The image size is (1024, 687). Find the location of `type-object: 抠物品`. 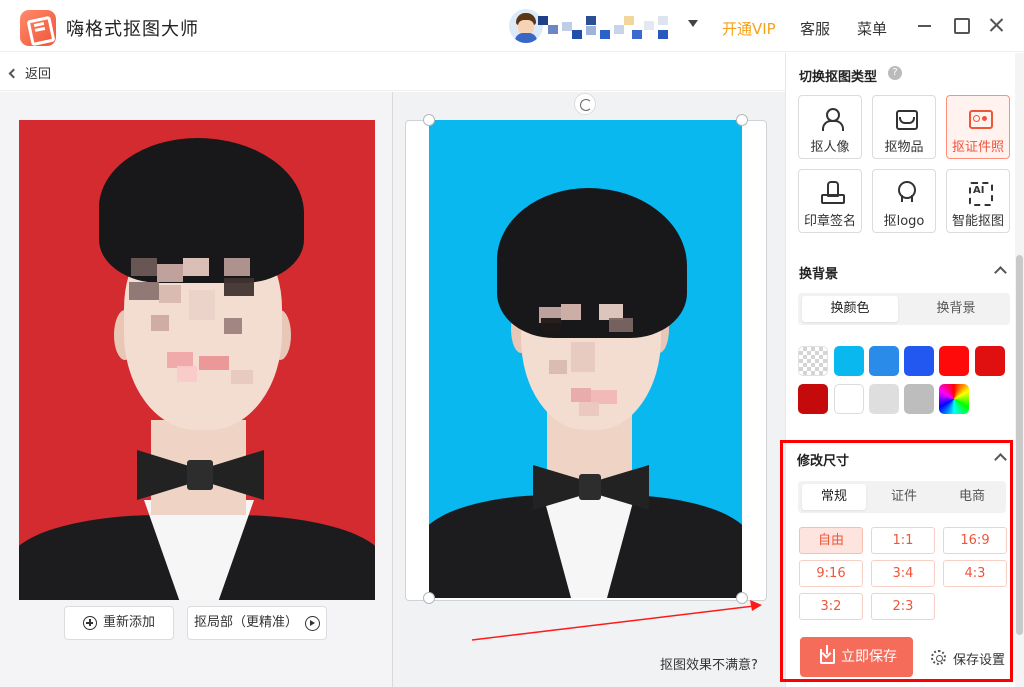

type-object: 抠物品 is located at coordinates (904, 127).